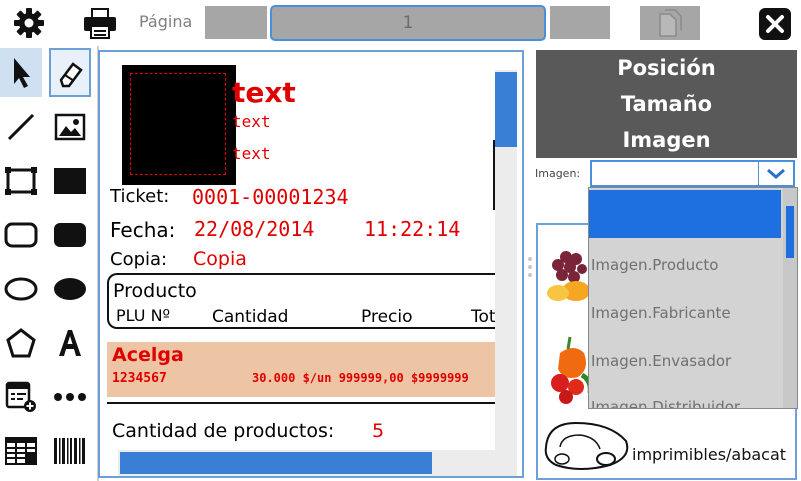  Describe the element at coordinates (139, 378) in the screenshot. I see `item-code: 1234567` at that location.